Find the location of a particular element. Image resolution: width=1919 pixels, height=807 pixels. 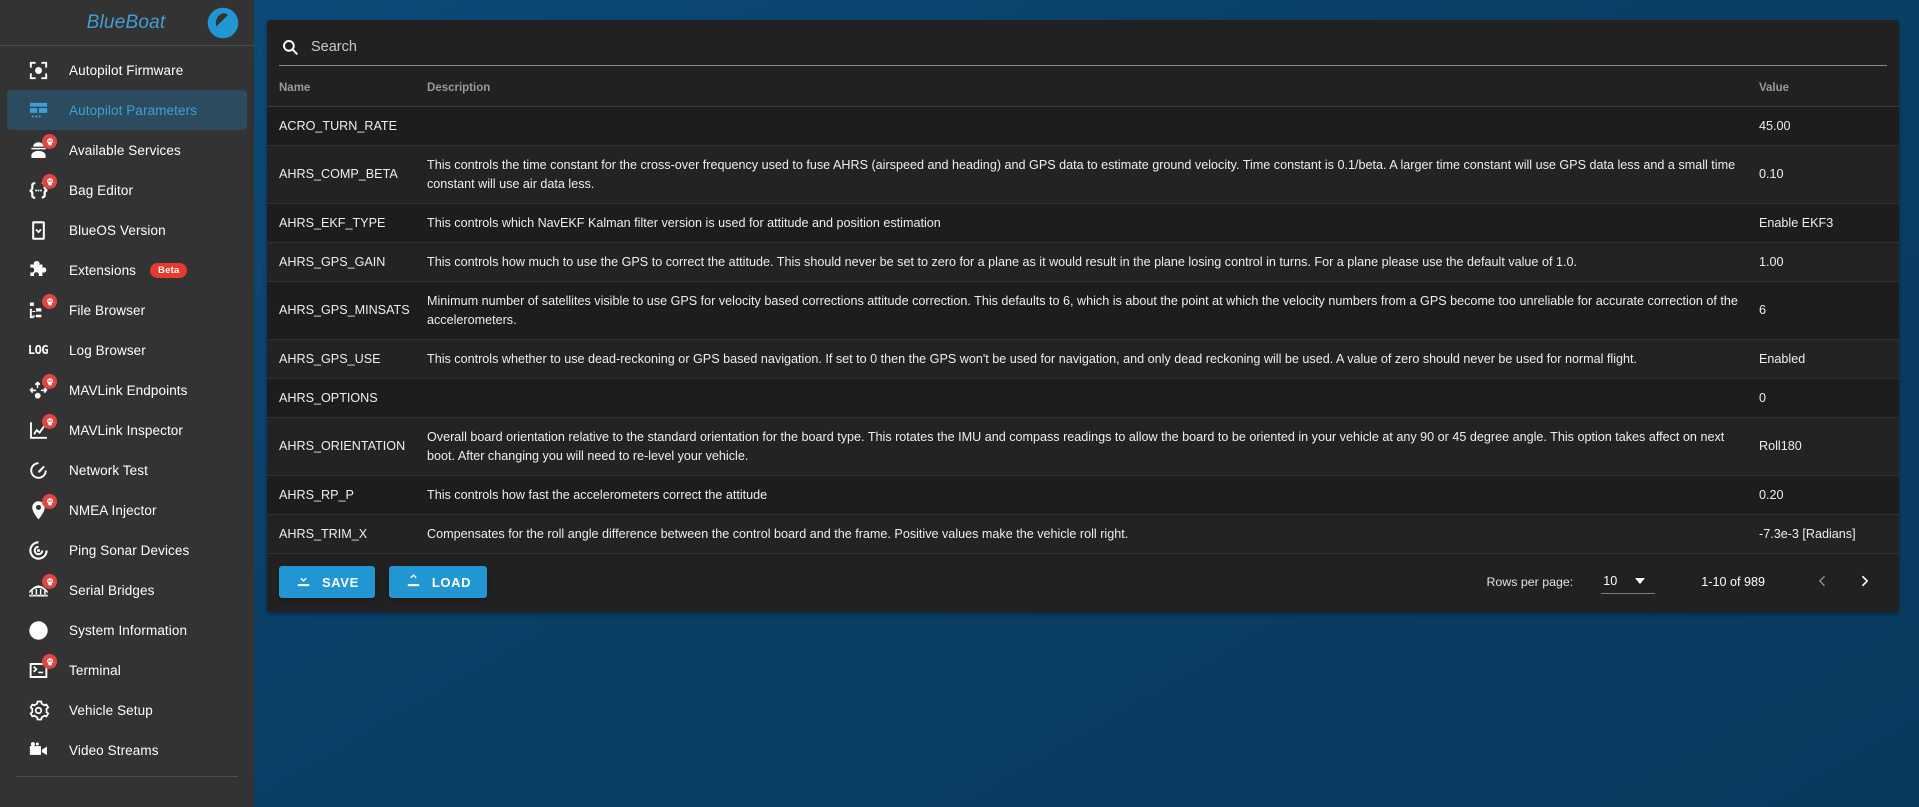

beta-badge: Beta is located at coordinates (169, 270).